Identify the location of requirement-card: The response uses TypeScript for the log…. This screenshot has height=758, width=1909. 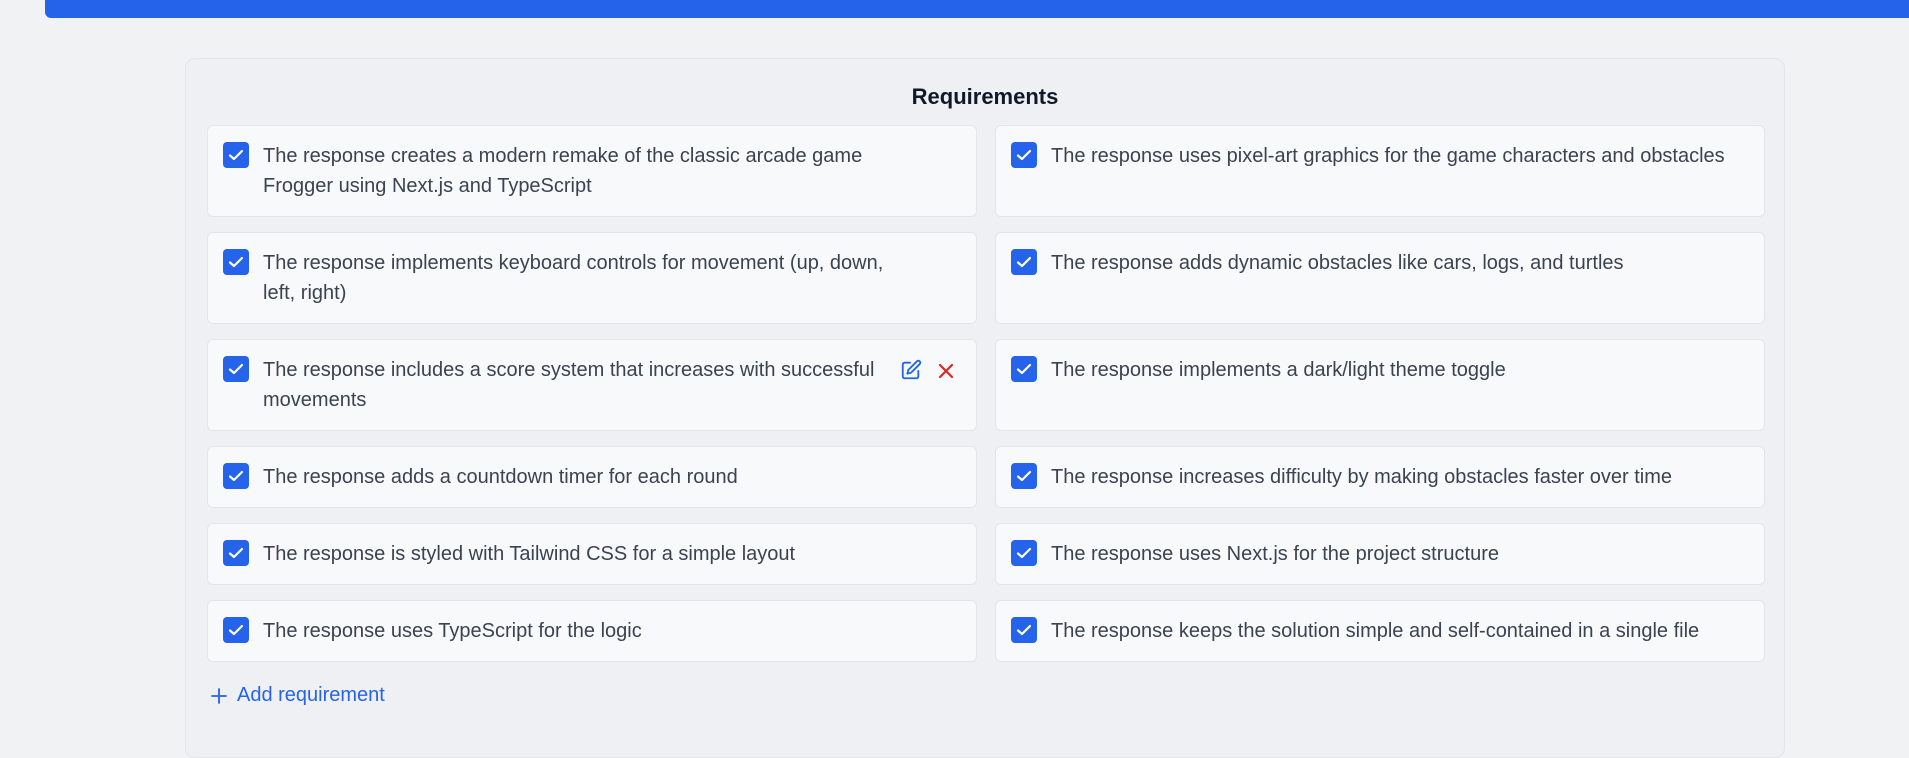
(592, 631).